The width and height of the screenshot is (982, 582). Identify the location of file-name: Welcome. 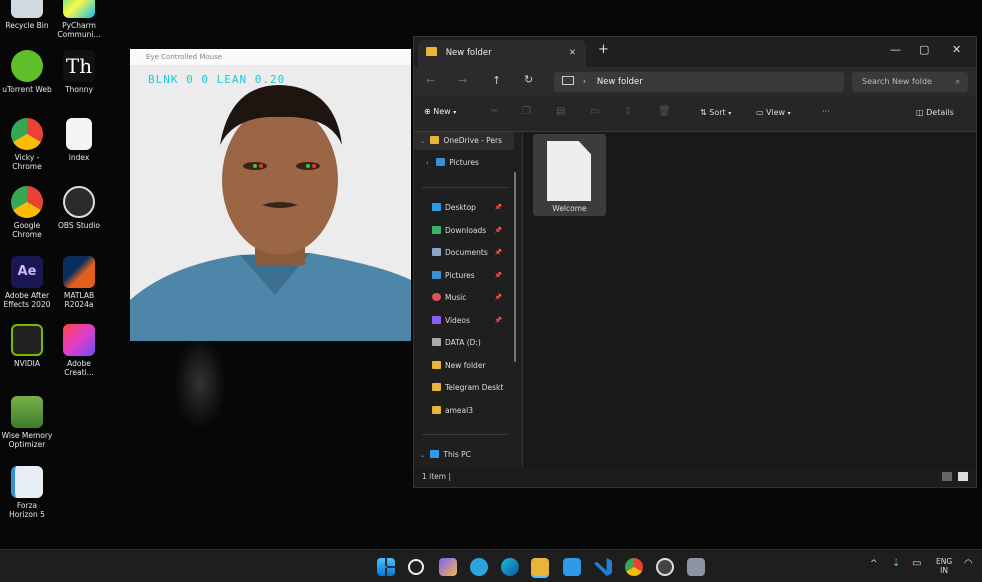
(569, 208).